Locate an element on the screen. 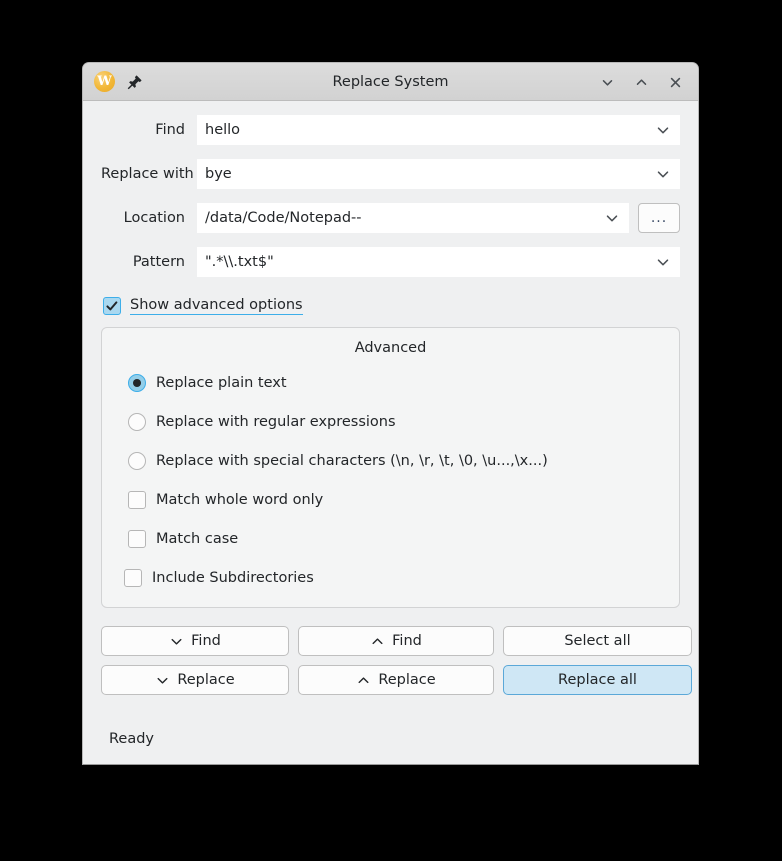 The height and width of the screenshot is (861, 782). checkbox-label: Include Subdirectories is located at coordinates (233, 578).